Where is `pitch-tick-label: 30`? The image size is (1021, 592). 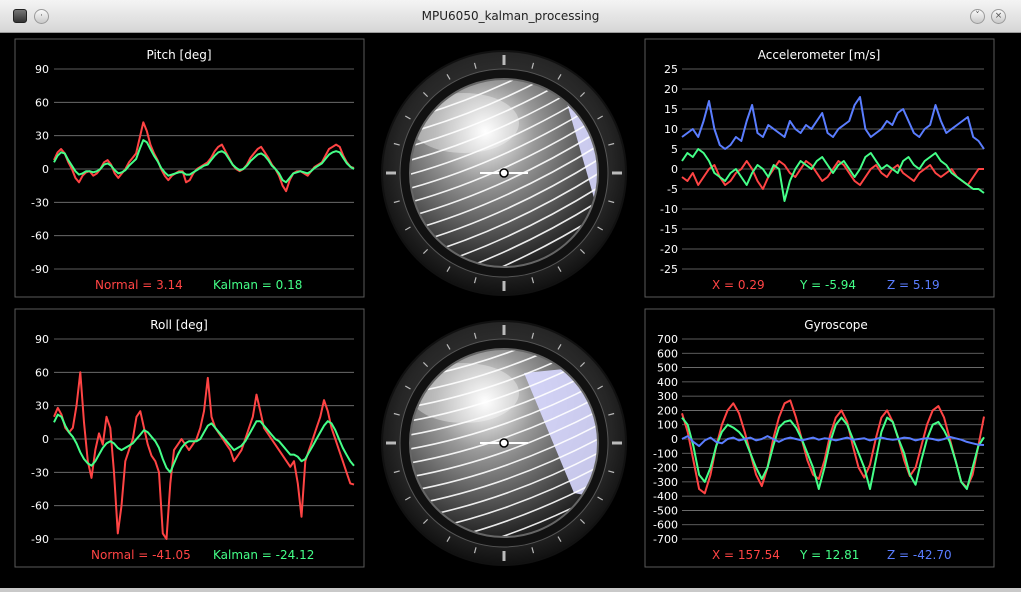 pitch-tick-label: 30 is located at coordinates (42, 136).